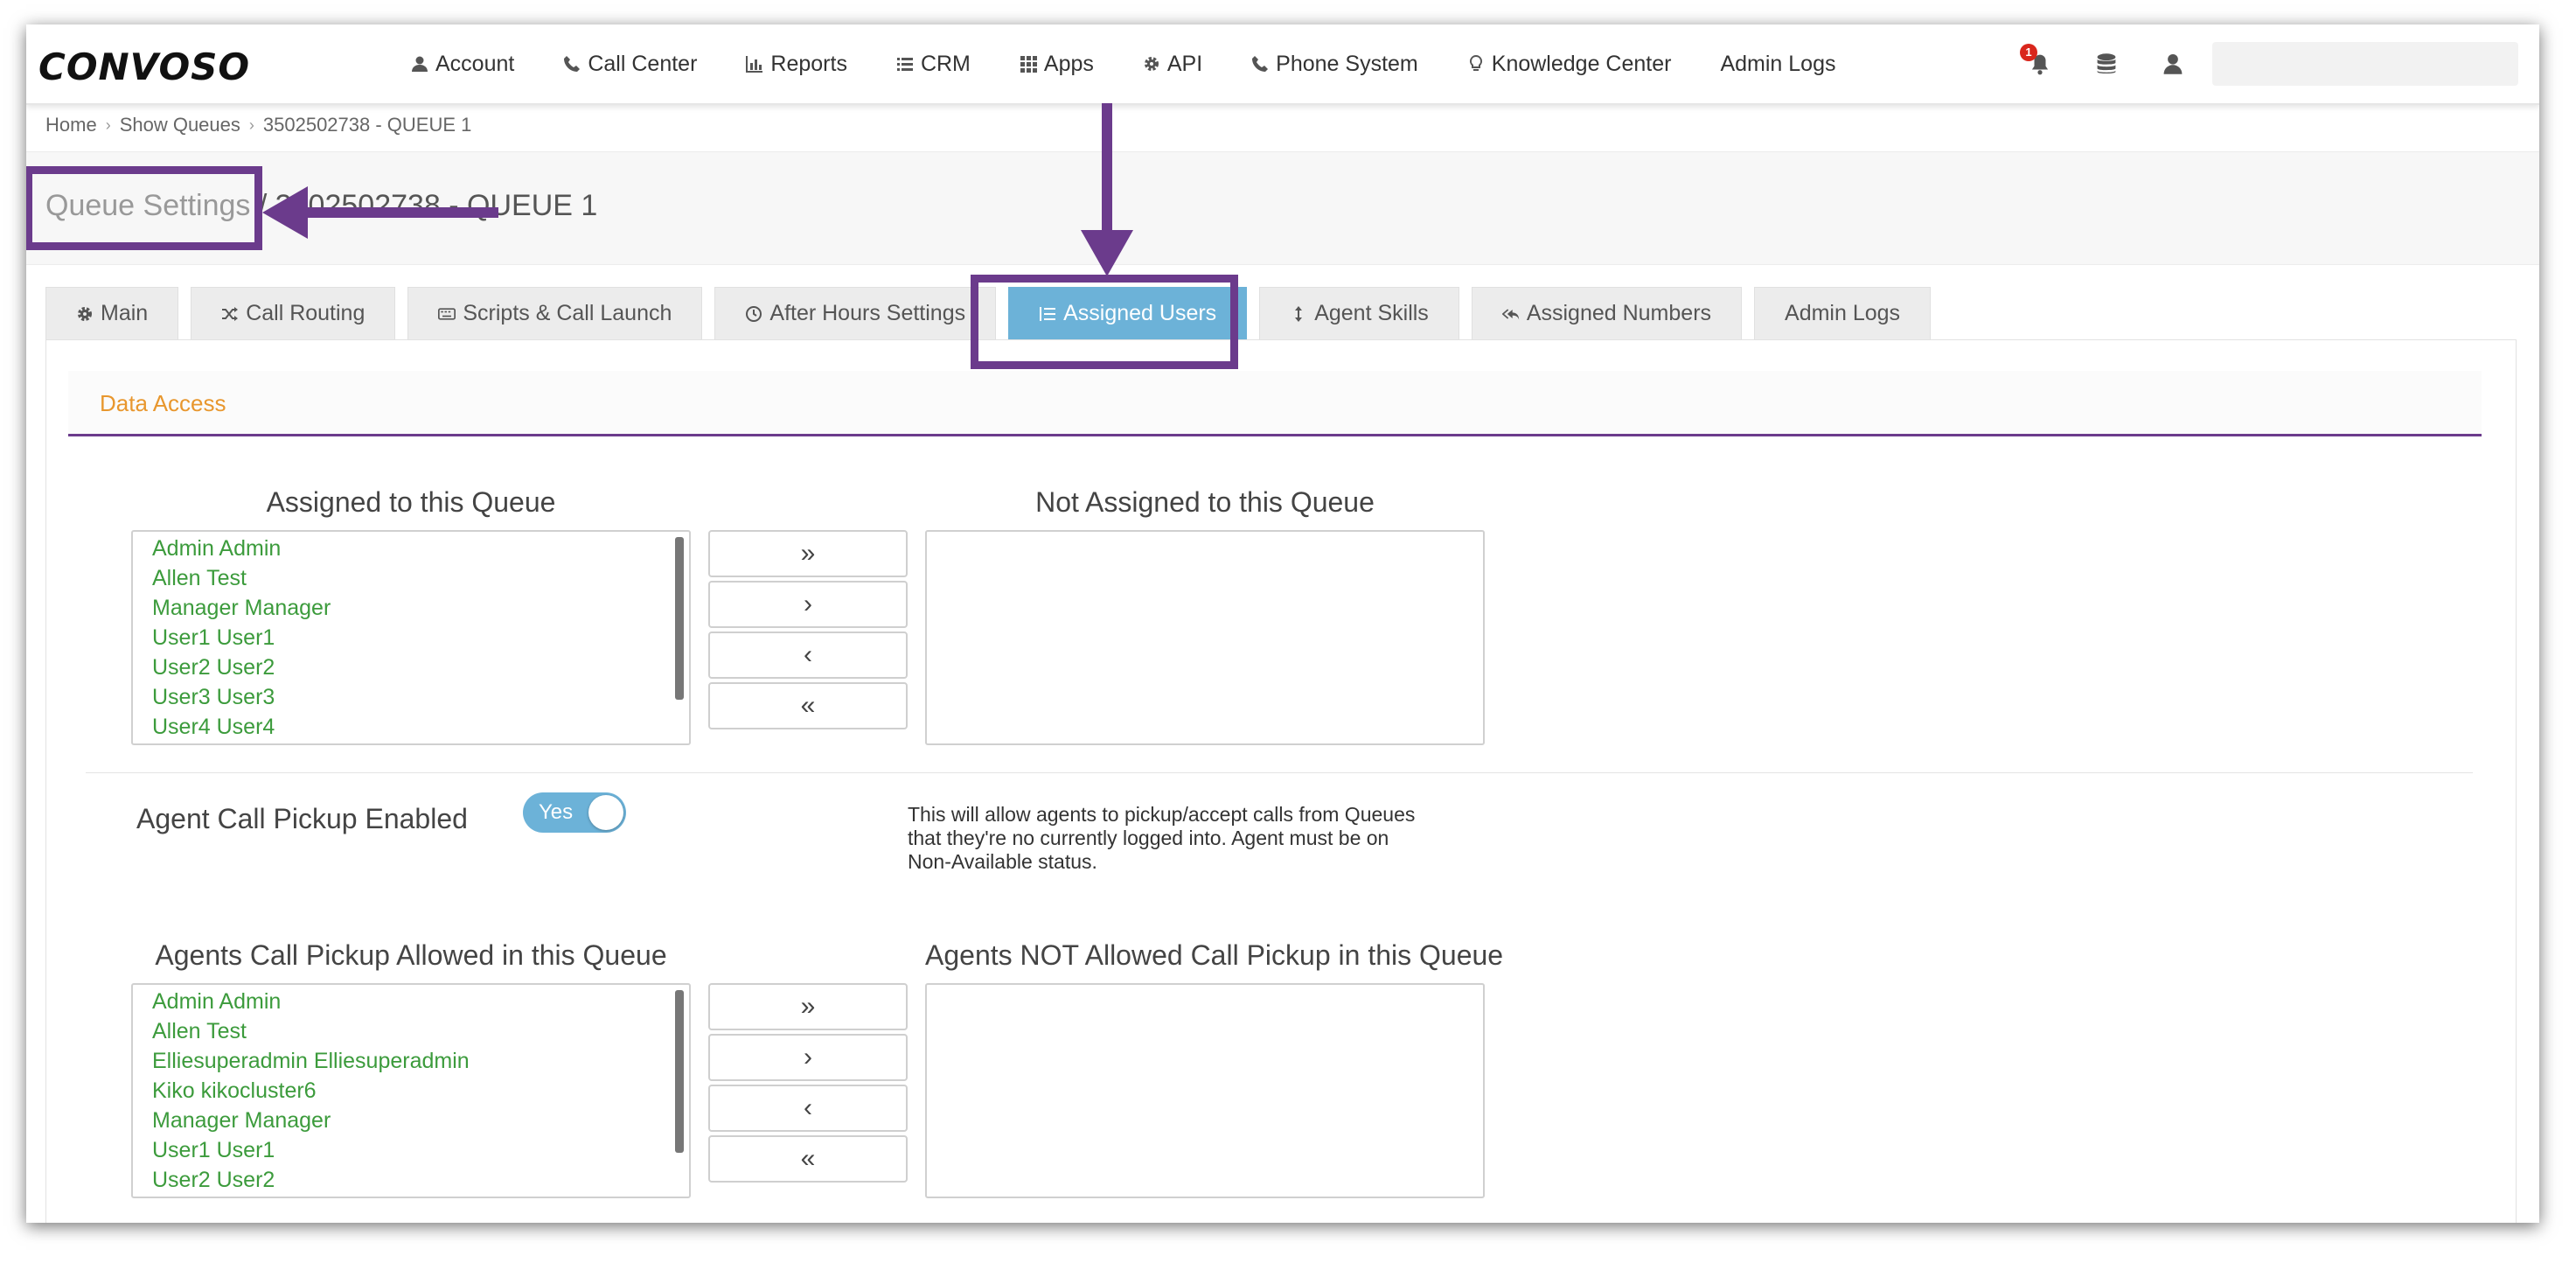 This screenshot has height=1263, width=2576. Describe the element at coordinates (475, 63) in the screenshot. I see `nav-label: Account` at that location.